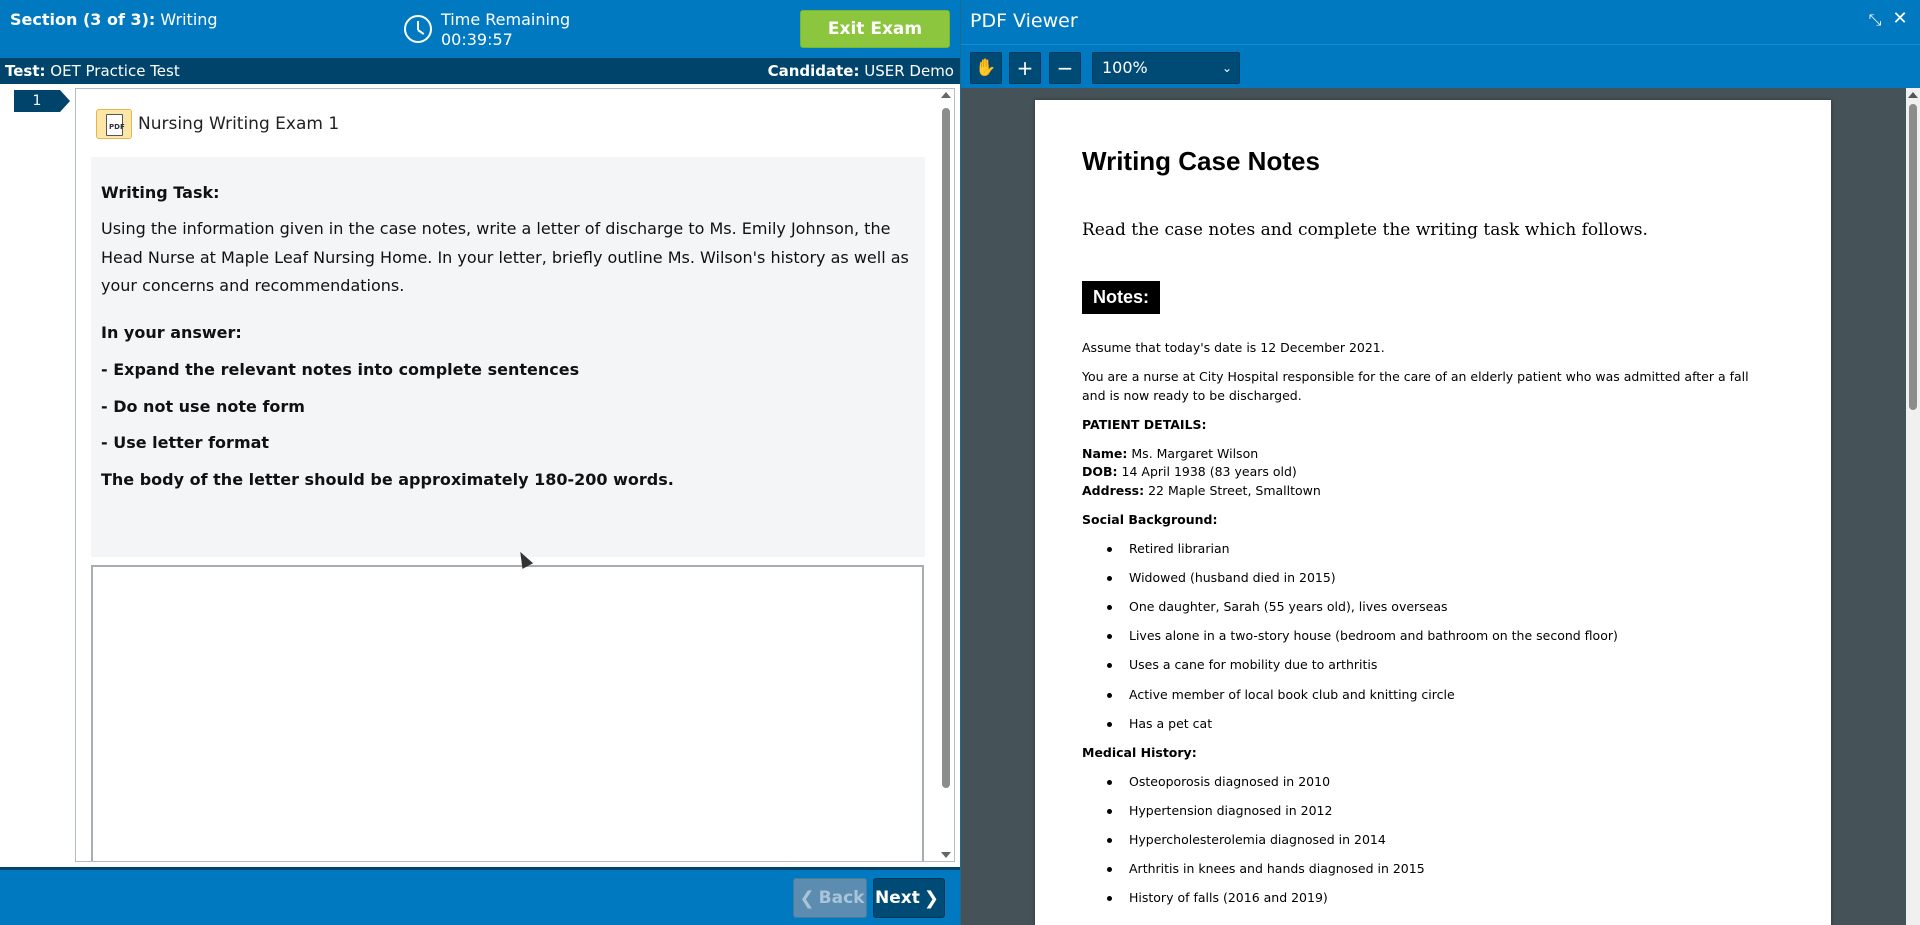 This screenshot has height=925, width=1920. What do you see at coordinates (42, 101) in the screenshot?
I see `question-number-tab: 1` at bounding box center [42, 101].